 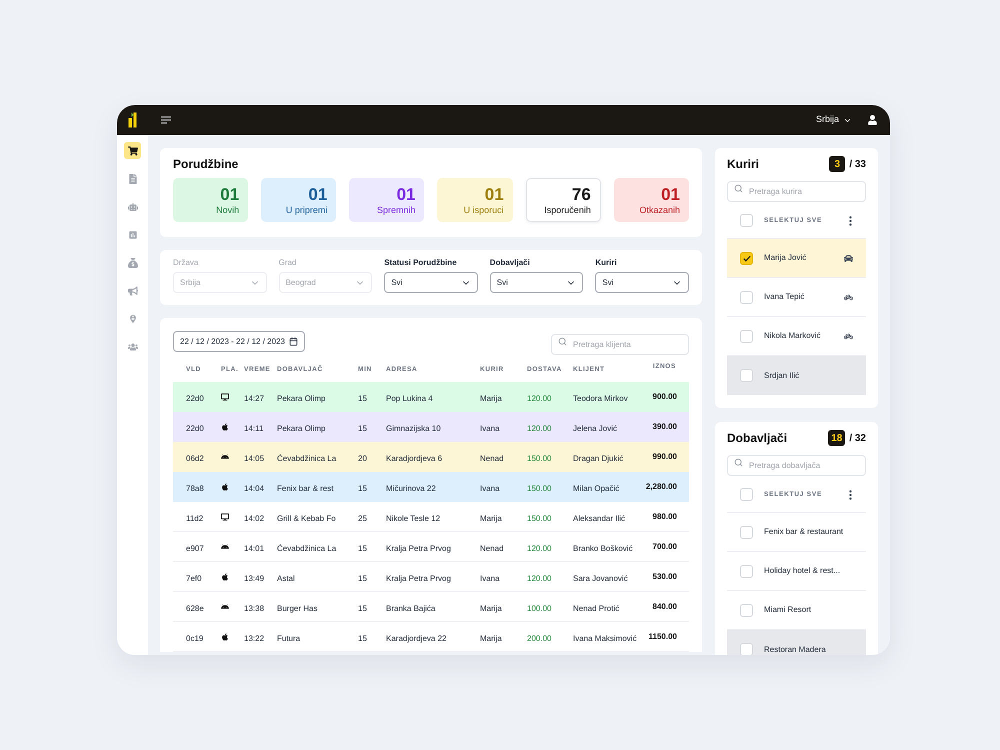 I want to click on filter-label: Dobavljači, so click(x=510, y=263).